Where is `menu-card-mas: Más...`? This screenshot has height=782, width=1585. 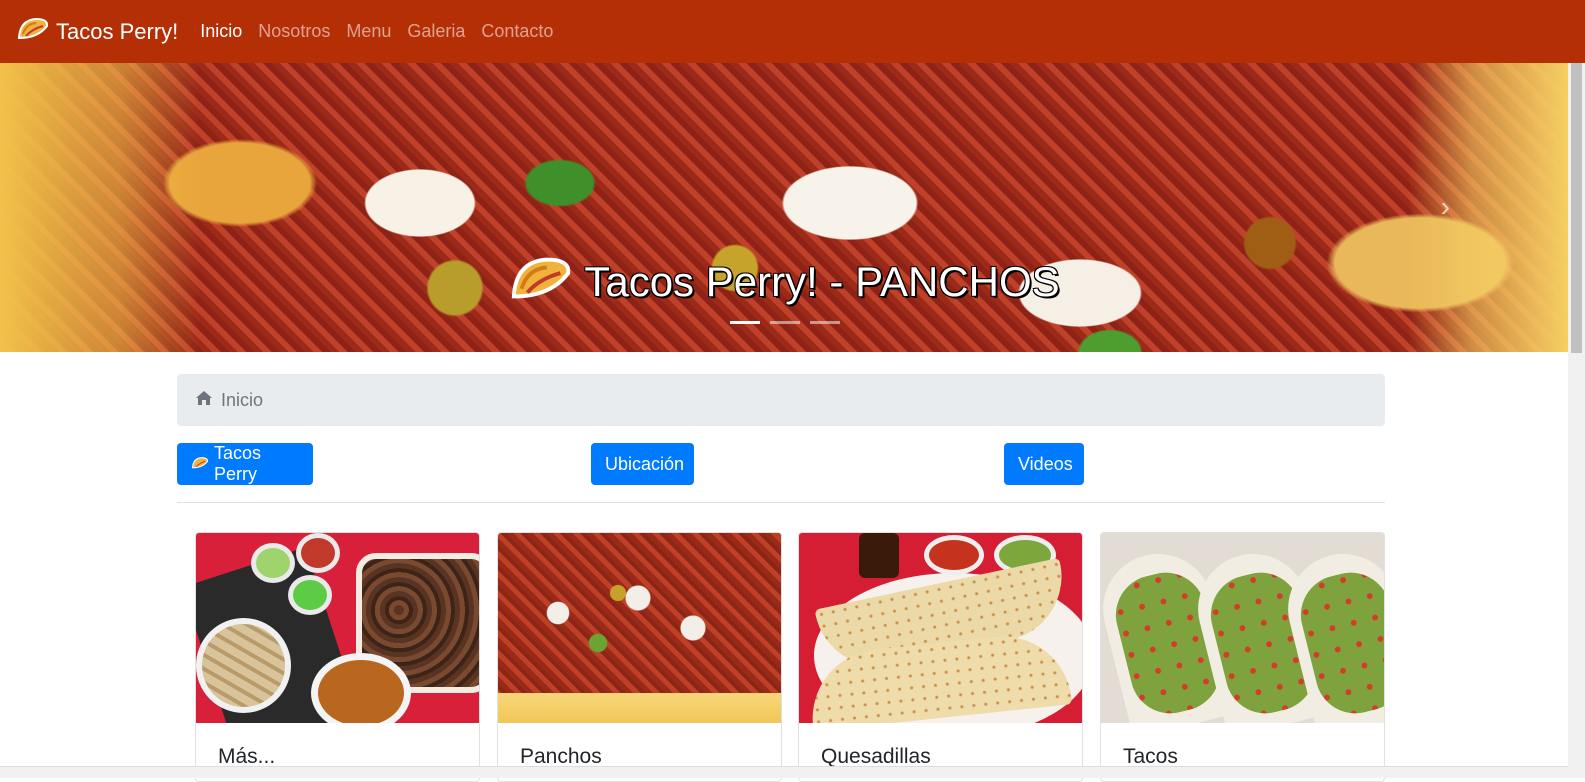
menu-card-mas: Más... is located at coordinates (337, 657).